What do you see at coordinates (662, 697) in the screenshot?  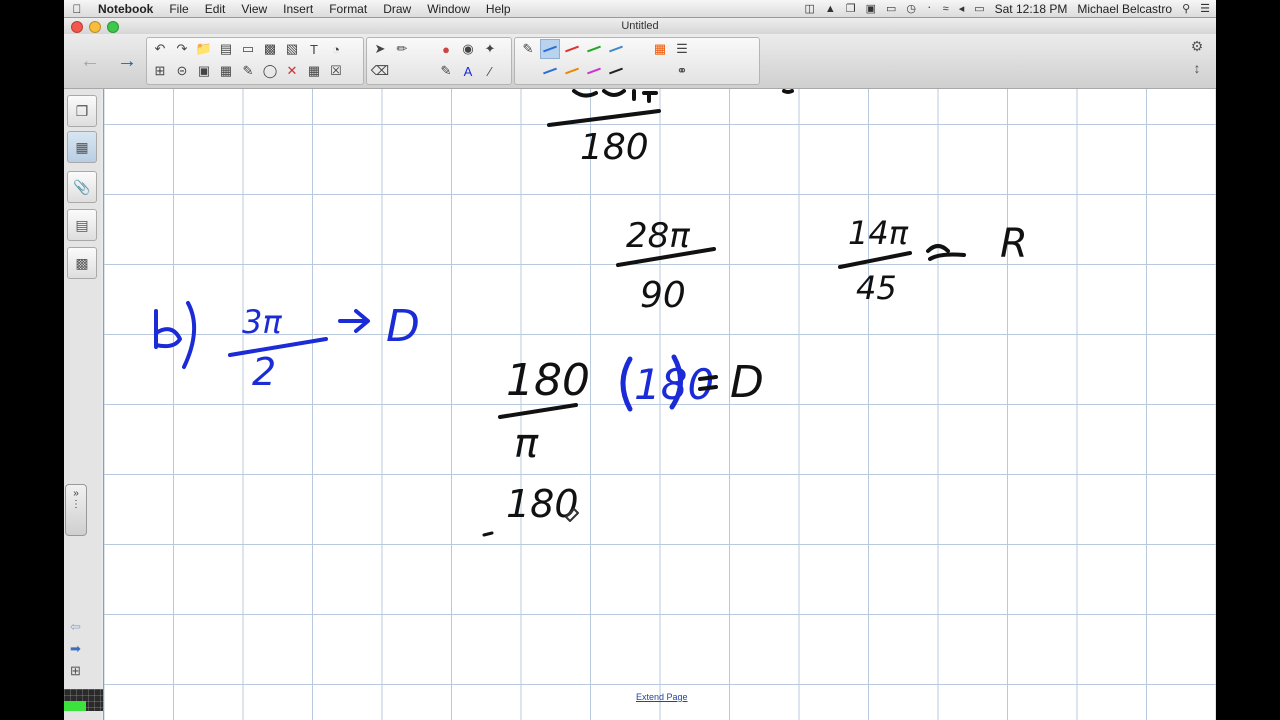 I see `extend-page-link: Extend Page` at bounding box center [662, 697].